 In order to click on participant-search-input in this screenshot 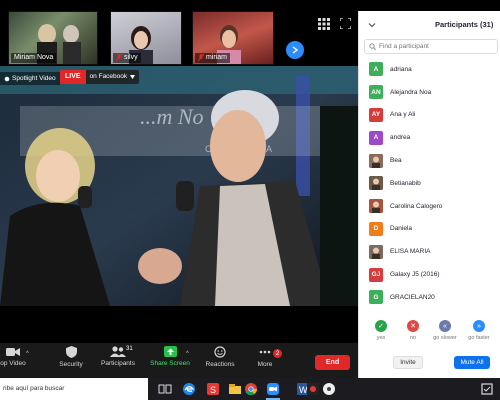, I will do `click(437, 46)`.